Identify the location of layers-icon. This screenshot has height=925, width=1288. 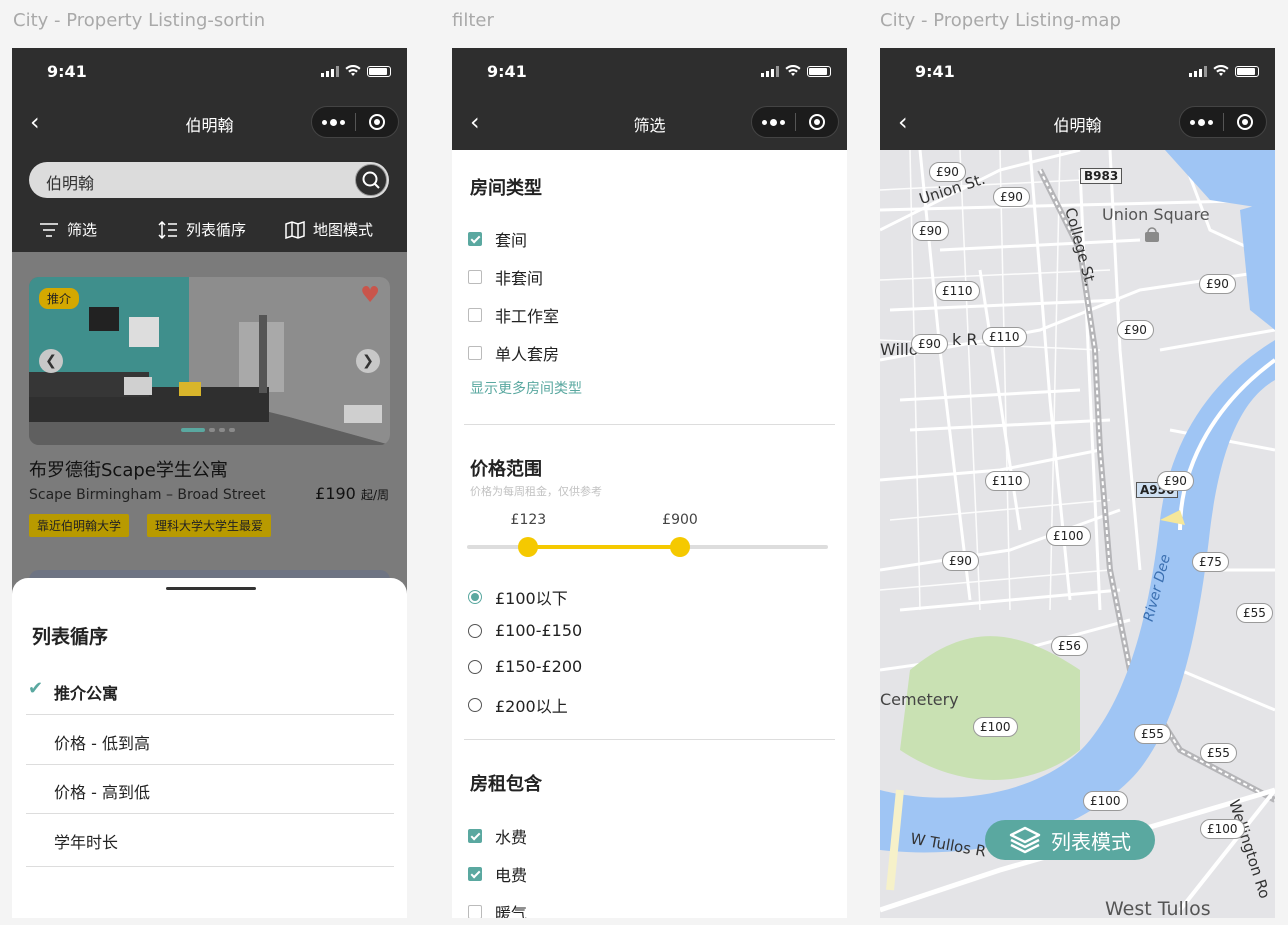
(1025, 840).